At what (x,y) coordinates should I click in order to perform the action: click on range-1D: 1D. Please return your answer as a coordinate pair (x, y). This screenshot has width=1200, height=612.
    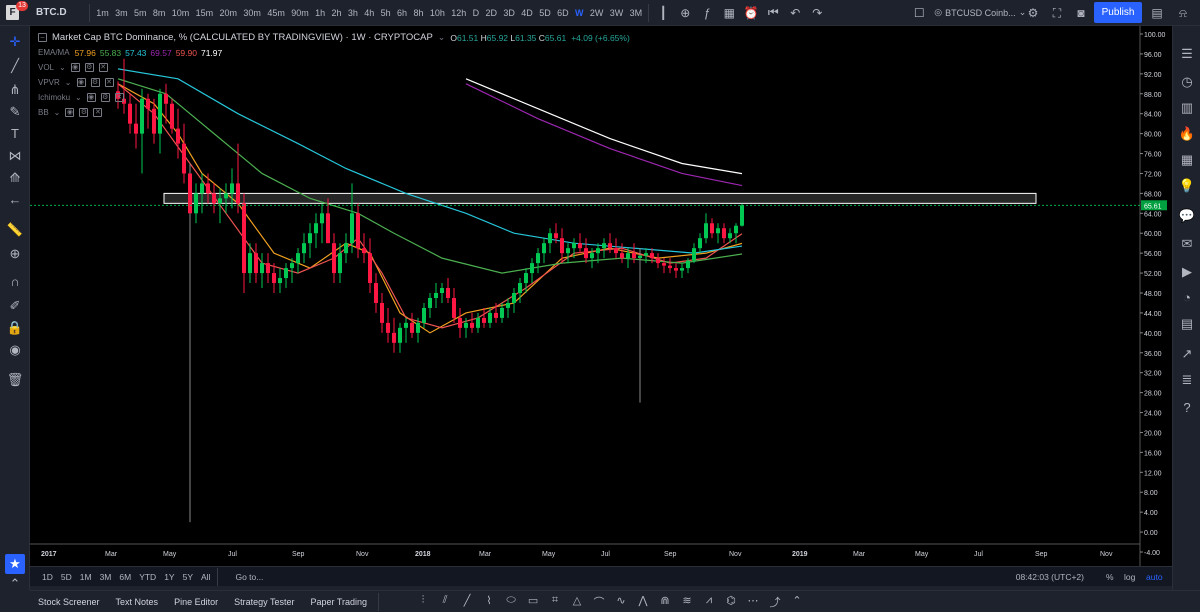
    Looking at the image, I should click on (47, 577).